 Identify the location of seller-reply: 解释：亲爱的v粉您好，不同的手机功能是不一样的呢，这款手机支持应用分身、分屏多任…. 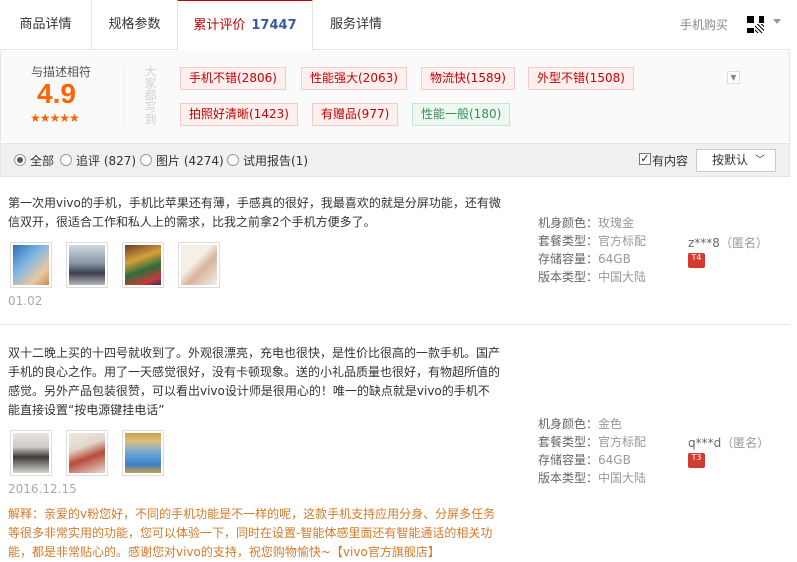
(252, 533).